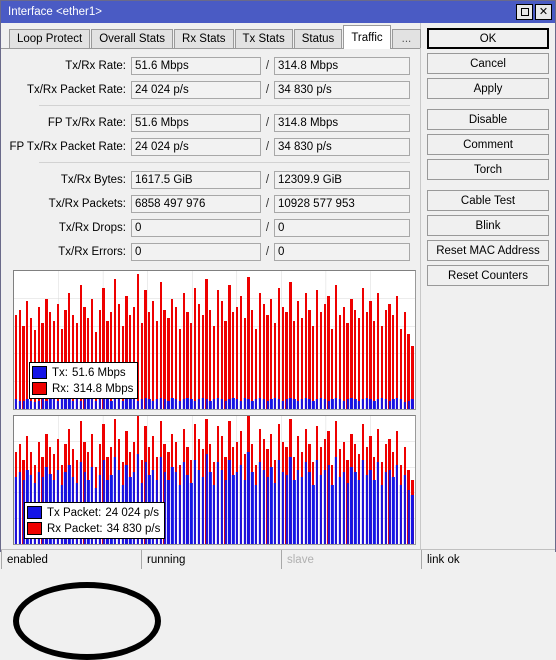 The width and height of the screenshot is (556, 660). Describe the element at coordinates (50, 38) in the screenshot. I see `tab-loop-protect: Loop Protect` at that location.